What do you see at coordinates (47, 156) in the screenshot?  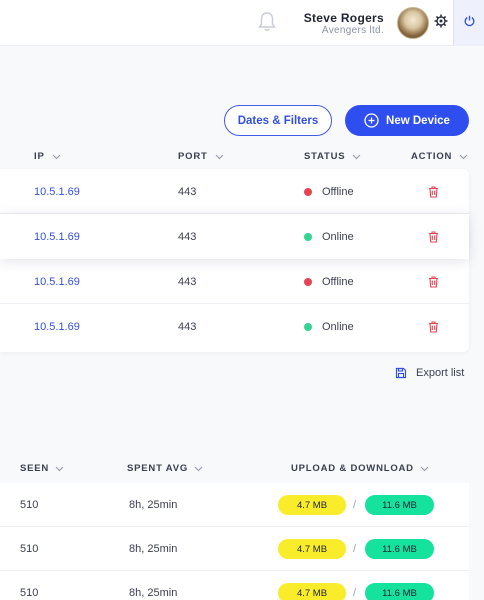 I see `column-header-ip: IP` at bounding box center [47, 156].